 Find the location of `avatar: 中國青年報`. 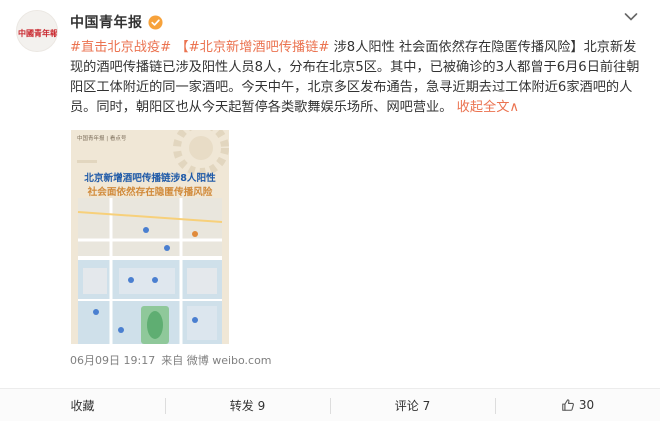

avatar: 中國青年報 is located at coordinates (37, 31).